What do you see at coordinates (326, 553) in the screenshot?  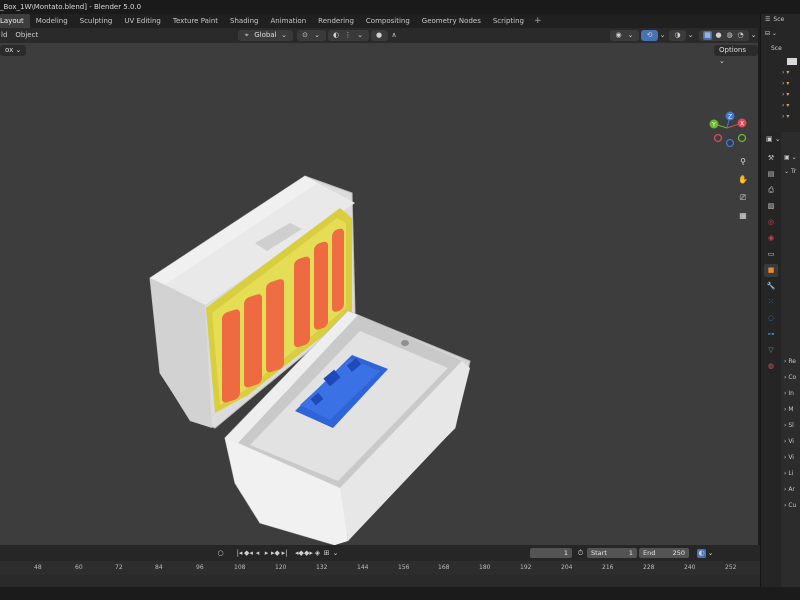 I see `keying-set-icon: ⊞` at bounding box center [326, 553].